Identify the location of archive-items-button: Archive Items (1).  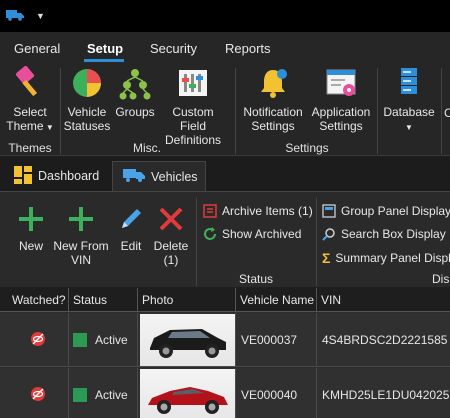
(258, 211).